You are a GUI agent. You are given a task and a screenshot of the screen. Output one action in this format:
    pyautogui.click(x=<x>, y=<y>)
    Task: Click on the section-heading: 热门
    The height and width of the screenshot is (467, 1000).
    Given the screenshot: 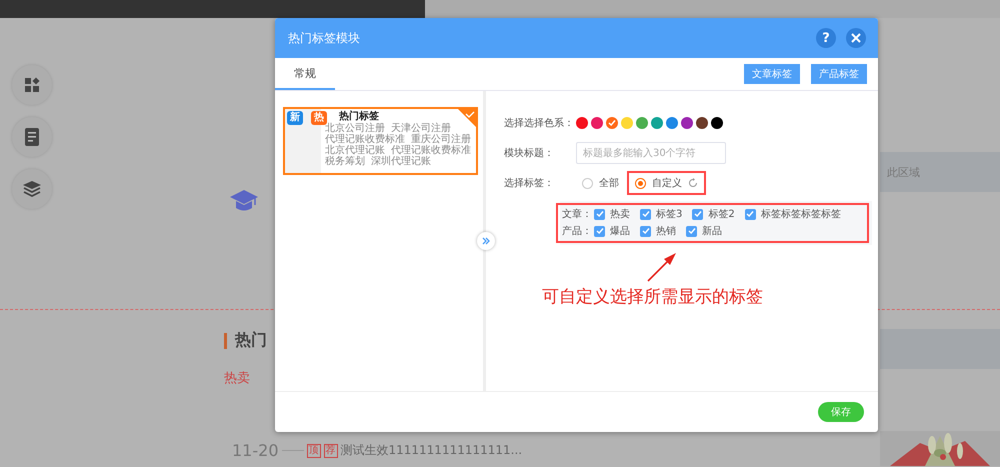 What is the action you would take?
    pyautogui.click(x=251, y=340)
    